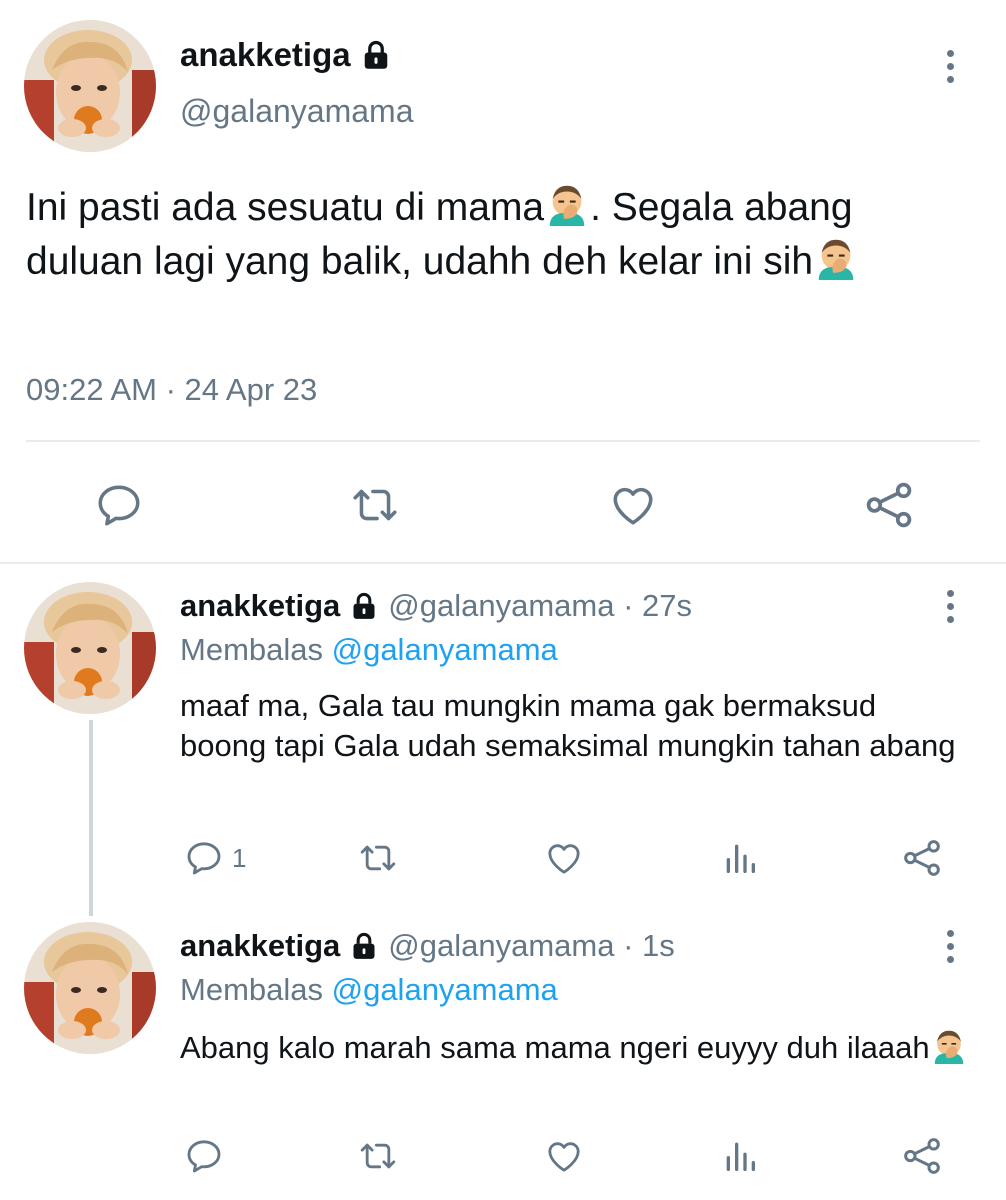 This screenshot has height=1200, width=1006. I want to click on reply-button: 1, so click(215, 858).